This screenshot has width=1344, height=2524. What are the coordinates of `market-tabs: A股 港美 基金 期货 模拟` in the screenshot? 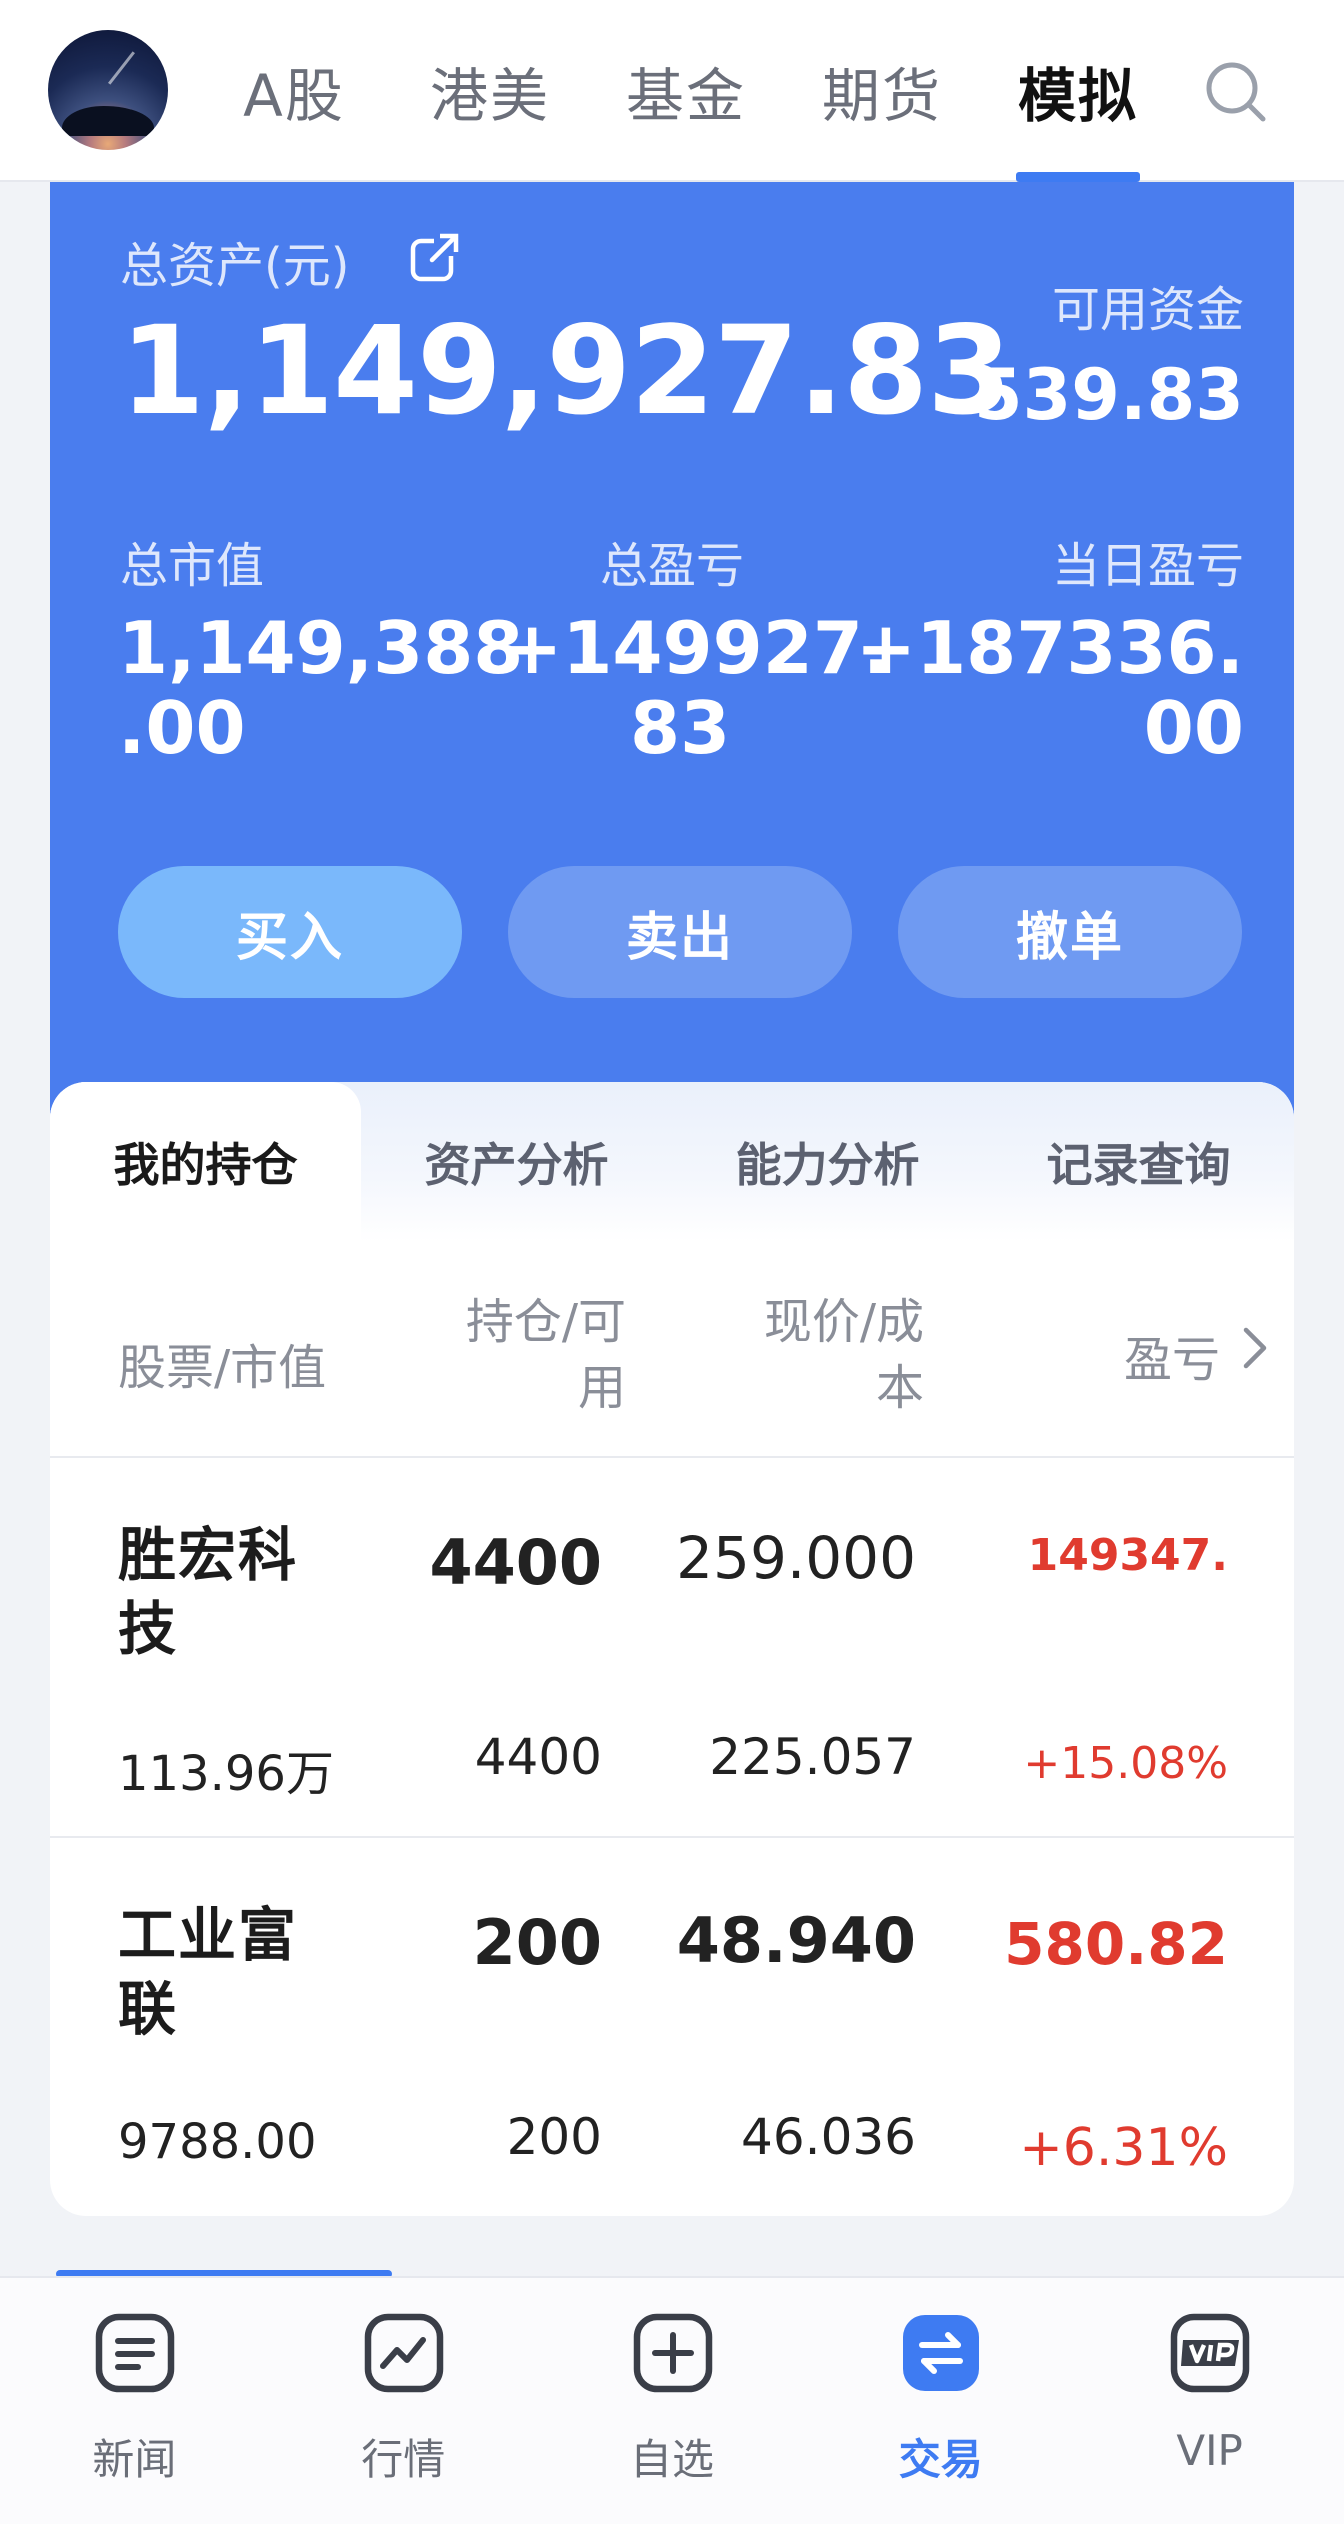 It's located at (686, 91).